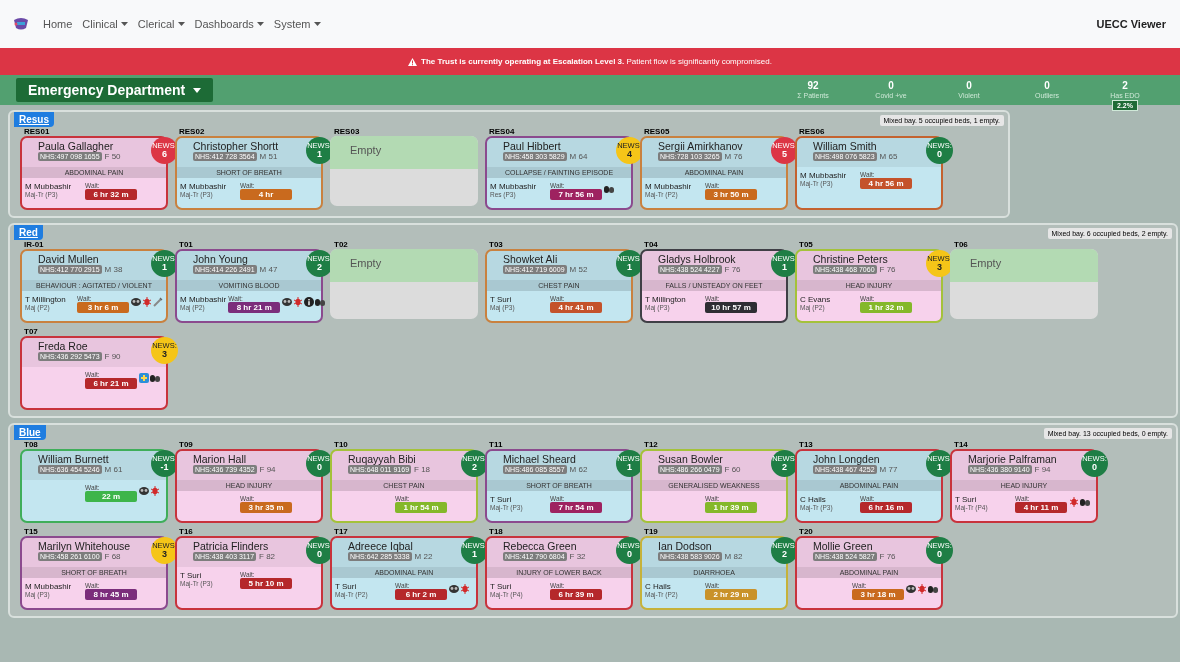 The width and height of the screenshot is (1180, 662). What do you see at coordinates (960, 444) in the screenshot?
I see `bed-label: T14` at bounding box center [960, 444].